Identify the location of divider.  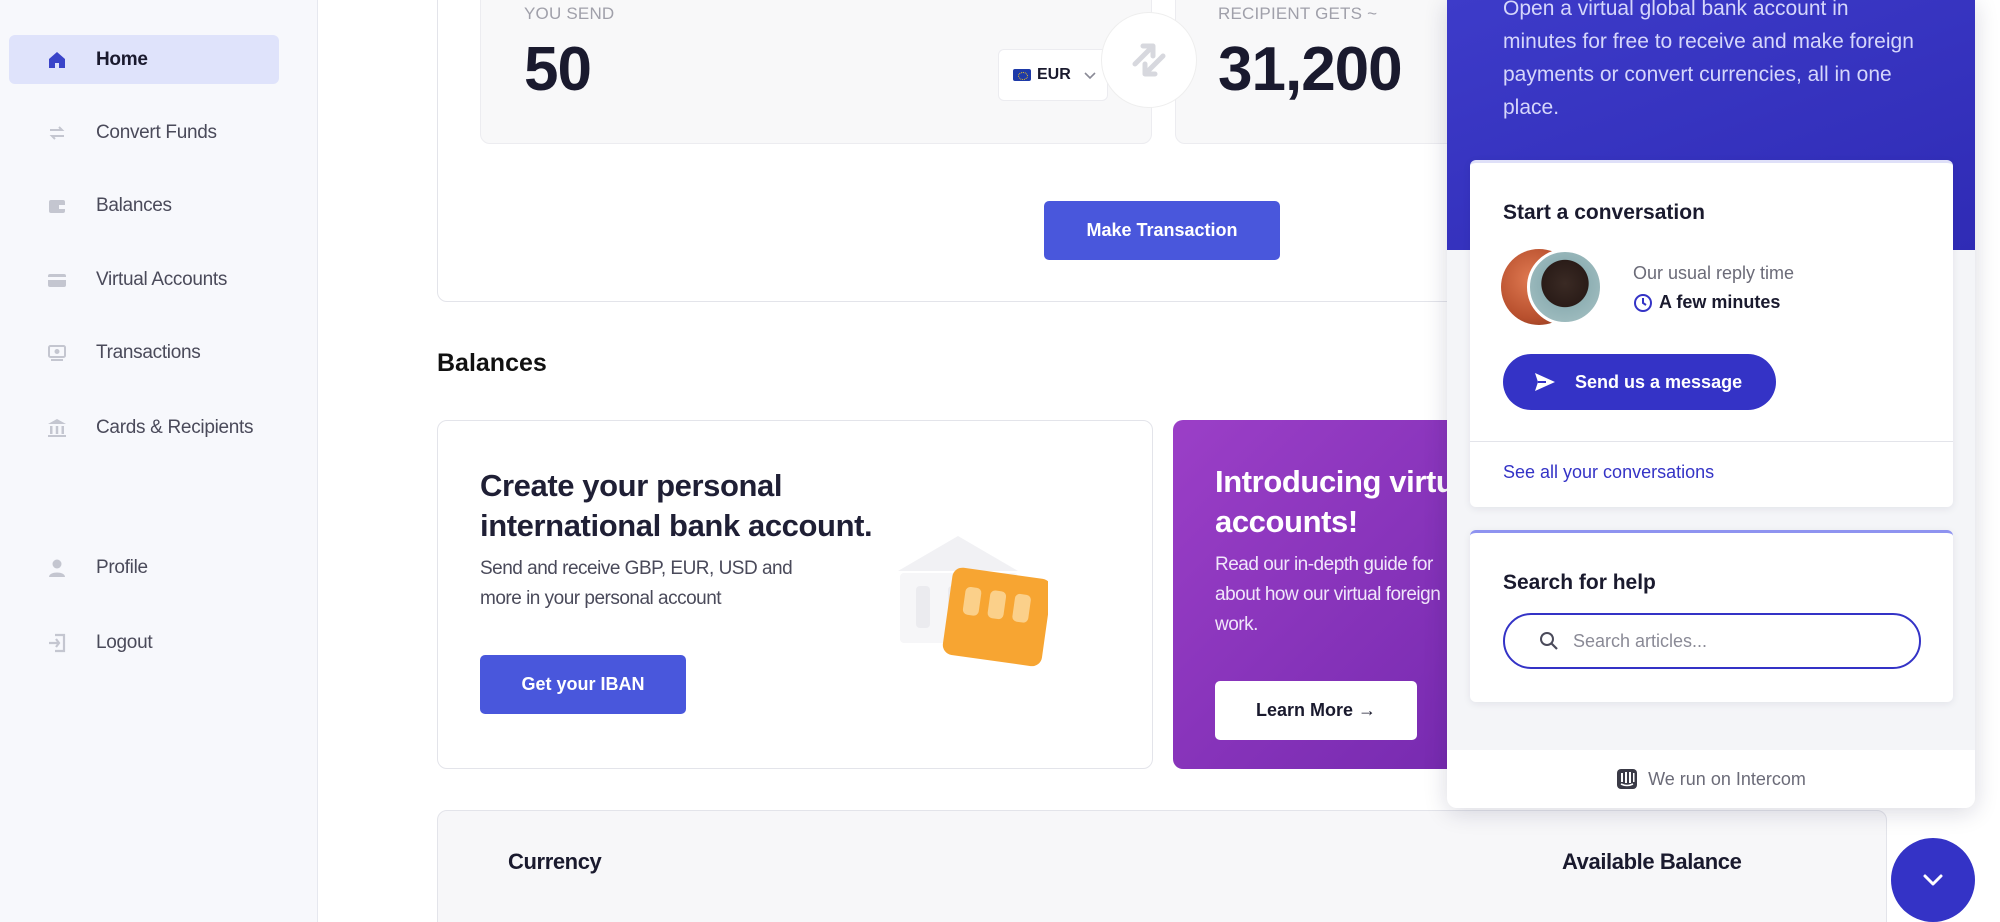
(1711, 441).